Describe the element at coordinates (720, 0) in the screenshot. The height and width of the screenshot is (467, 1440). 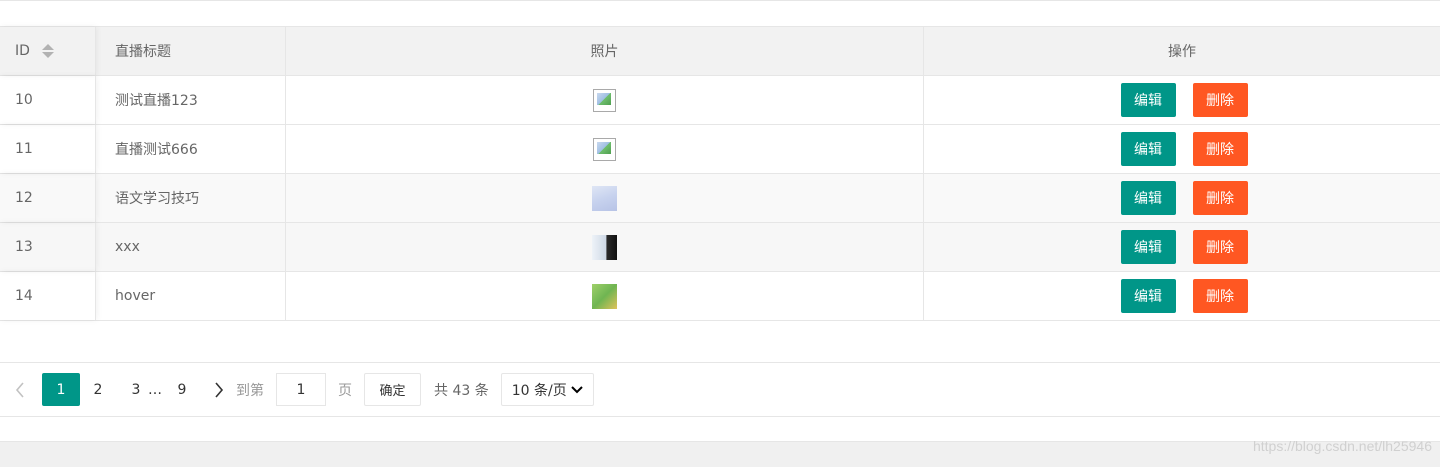
I see `top-divider` at that location.